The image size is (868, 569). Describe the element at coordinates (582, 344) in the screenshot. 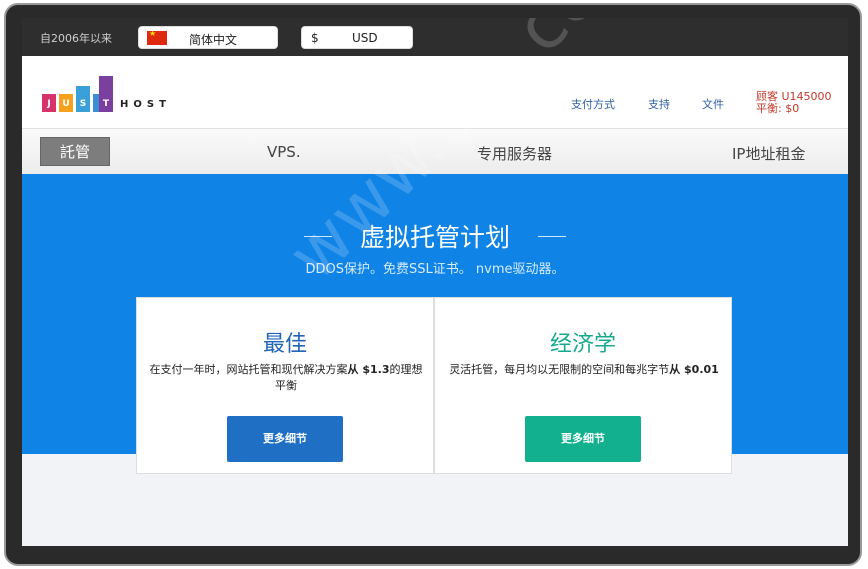

I see `plan-title: 经济学` at that location.